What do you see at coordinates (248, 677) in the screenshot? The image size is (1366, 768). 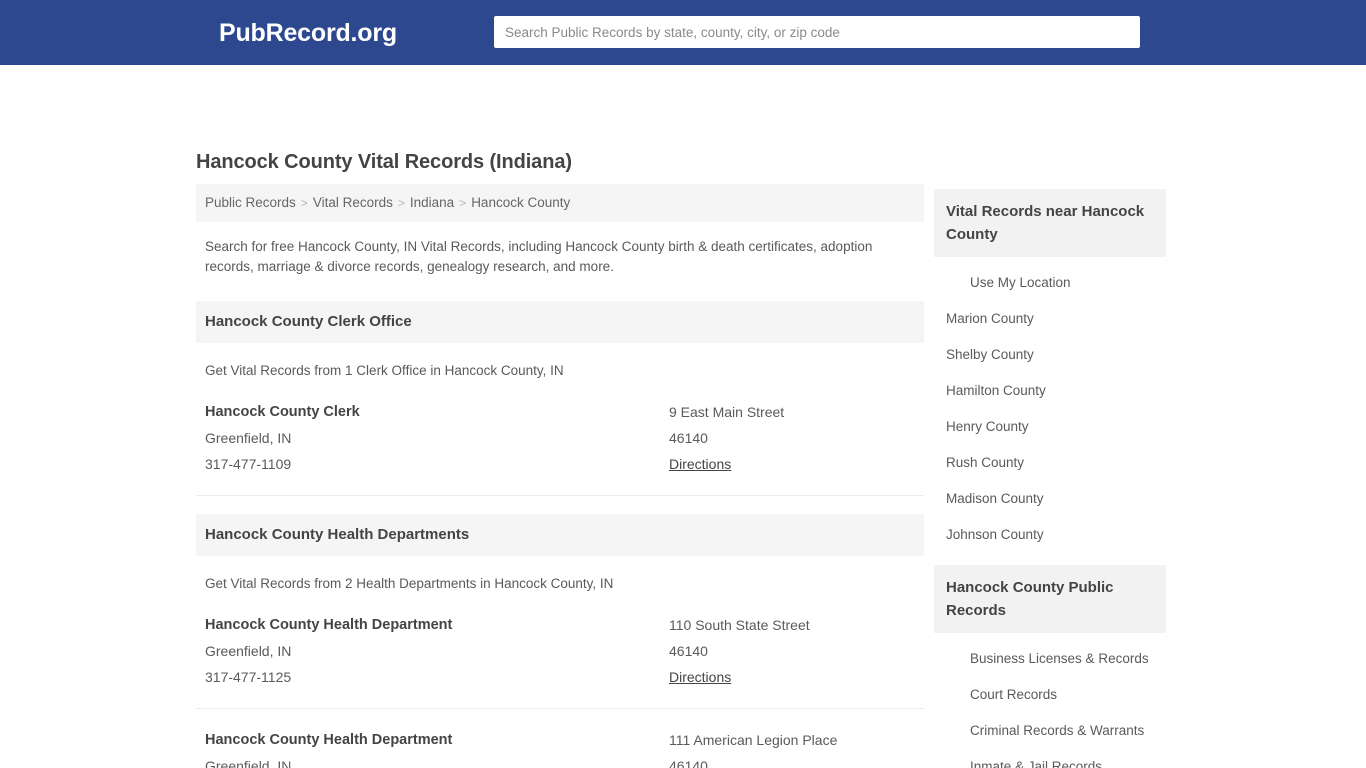 I see `listing-phone: 317-477-1125` at bounding box center [248, 677].